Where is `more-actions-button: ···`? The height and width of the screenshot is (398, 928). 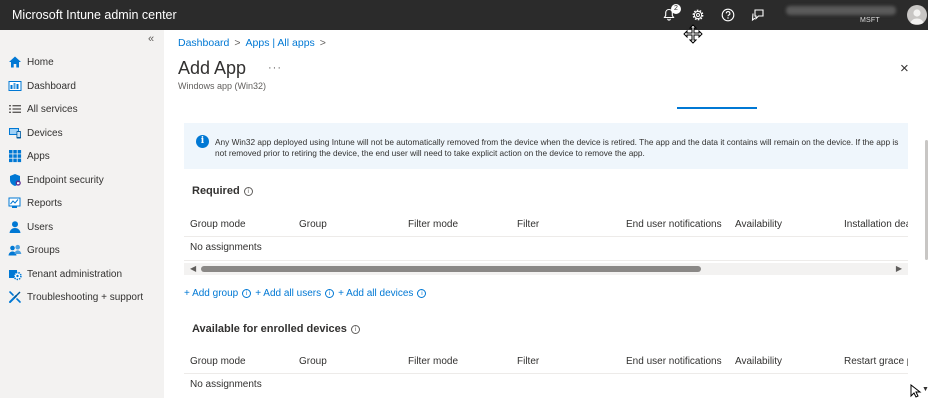
more-actions-button: ··· is located at coordinates (275, 68).